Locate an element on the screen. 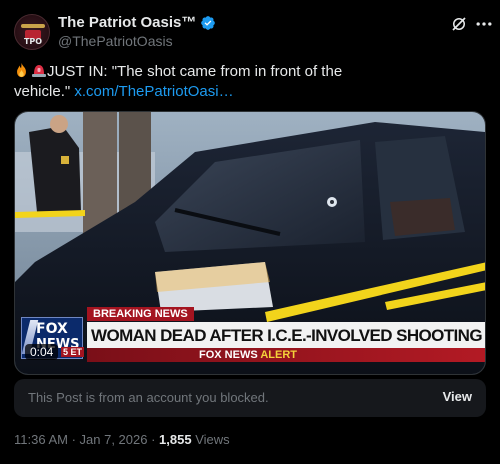 The image size is (500, 464). alert-bar: FOX NEWS ALERT is located at coordinates (286, 355).